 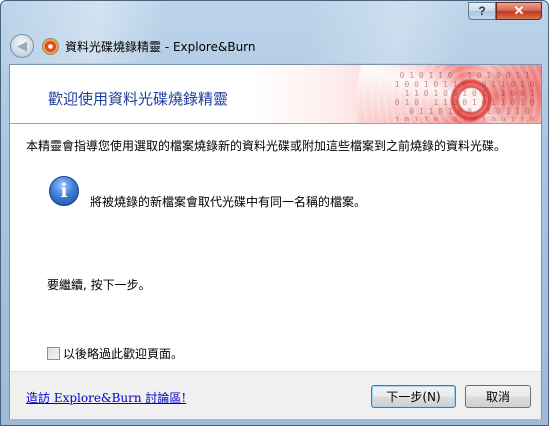 I want to click on window-title: 資料光碟燒錄精靈 - Explore&Burn, so click(x=160, y=47).